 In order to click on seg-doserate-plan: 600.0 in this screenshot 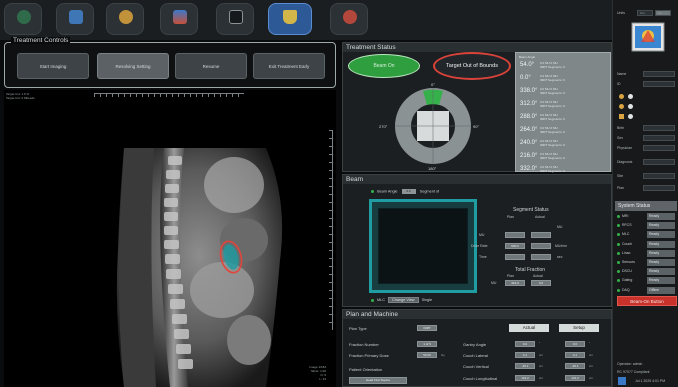, I will do `click(515, 246)`.